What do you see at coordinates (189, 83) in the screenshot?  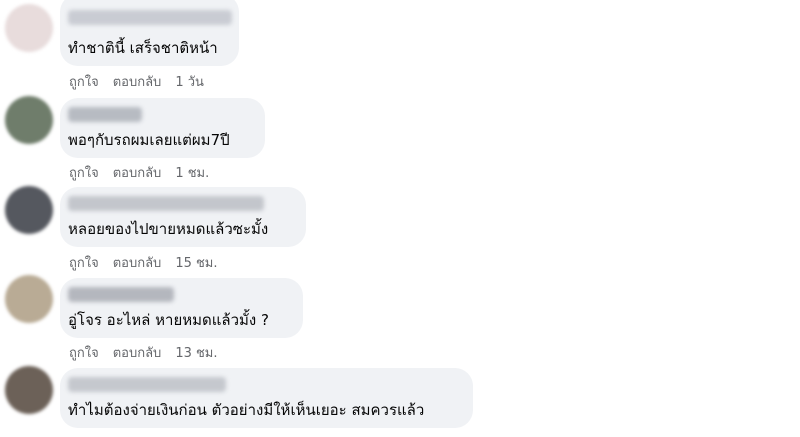 I see `comment-timestamp: 1 วัน` at bounding box center [189, 83].